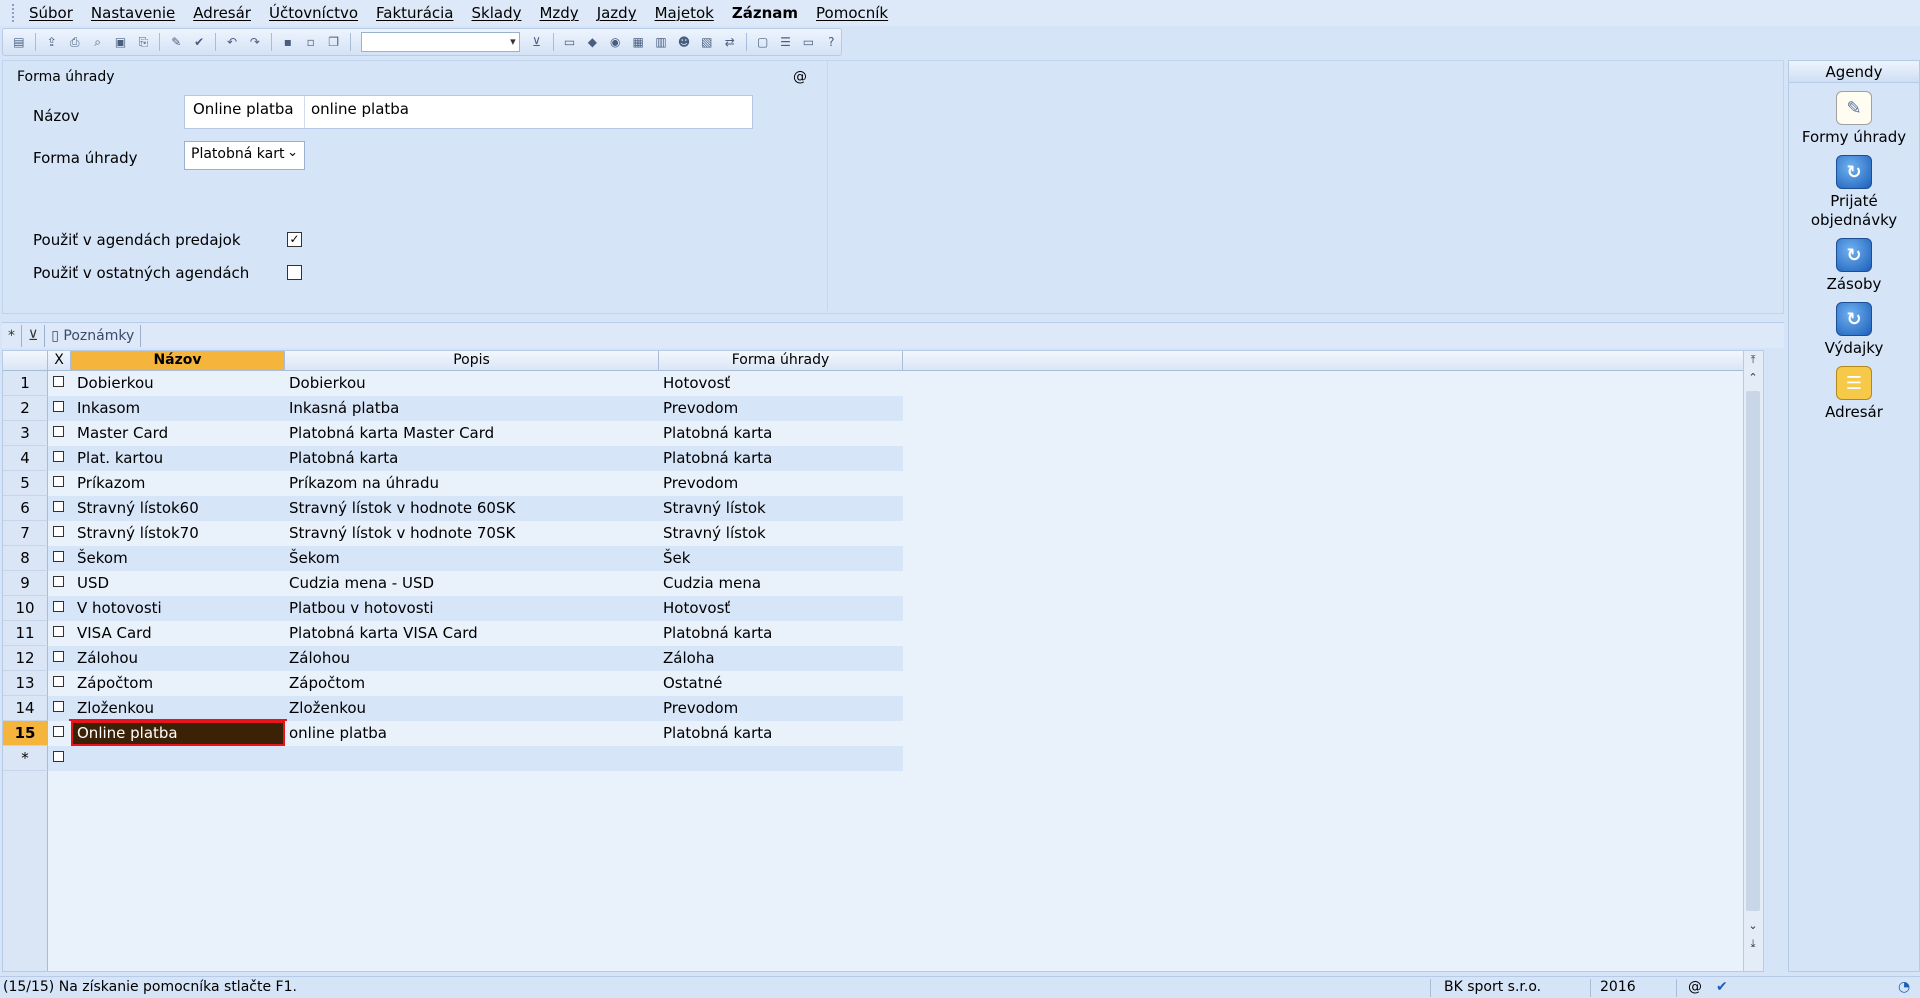  I want to click on table-row: 8 Šekom Šekom Šek, so click(453, 558).